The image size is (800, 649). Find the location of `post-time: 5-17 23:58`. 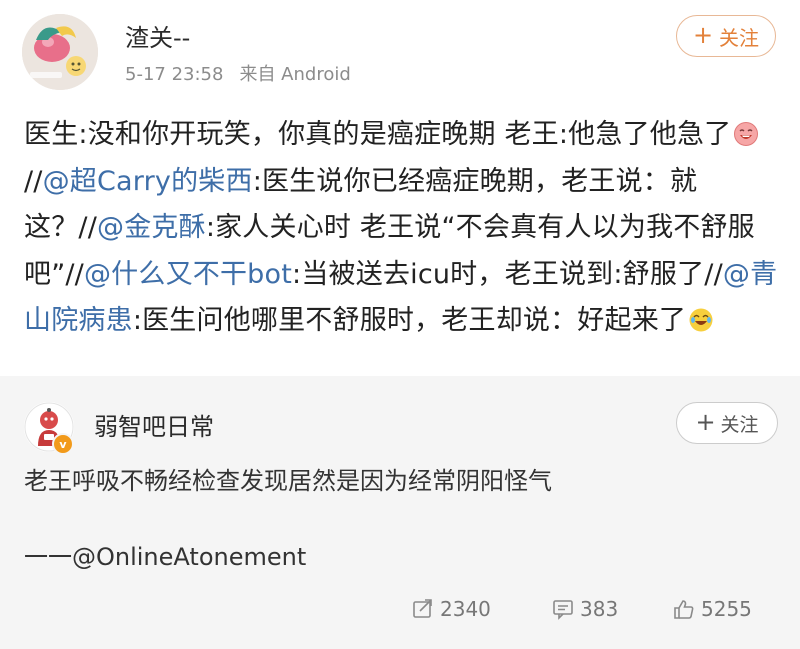

post-time: 5-17 23:58 is located at coordinates (174, 74).